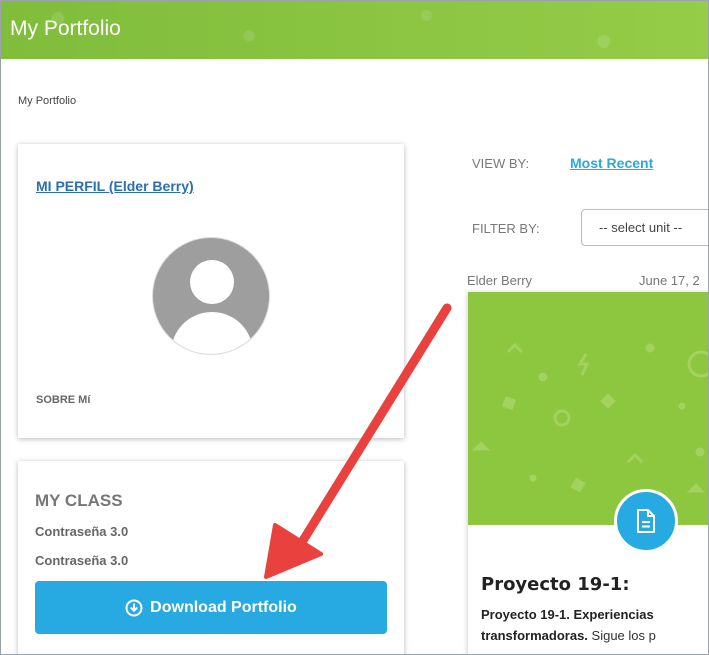 The image size is (709, 655). What do you see at coordinates (589, 417) in the screenshot?
I see `banner-pattern` at bounding box center [589, 417].